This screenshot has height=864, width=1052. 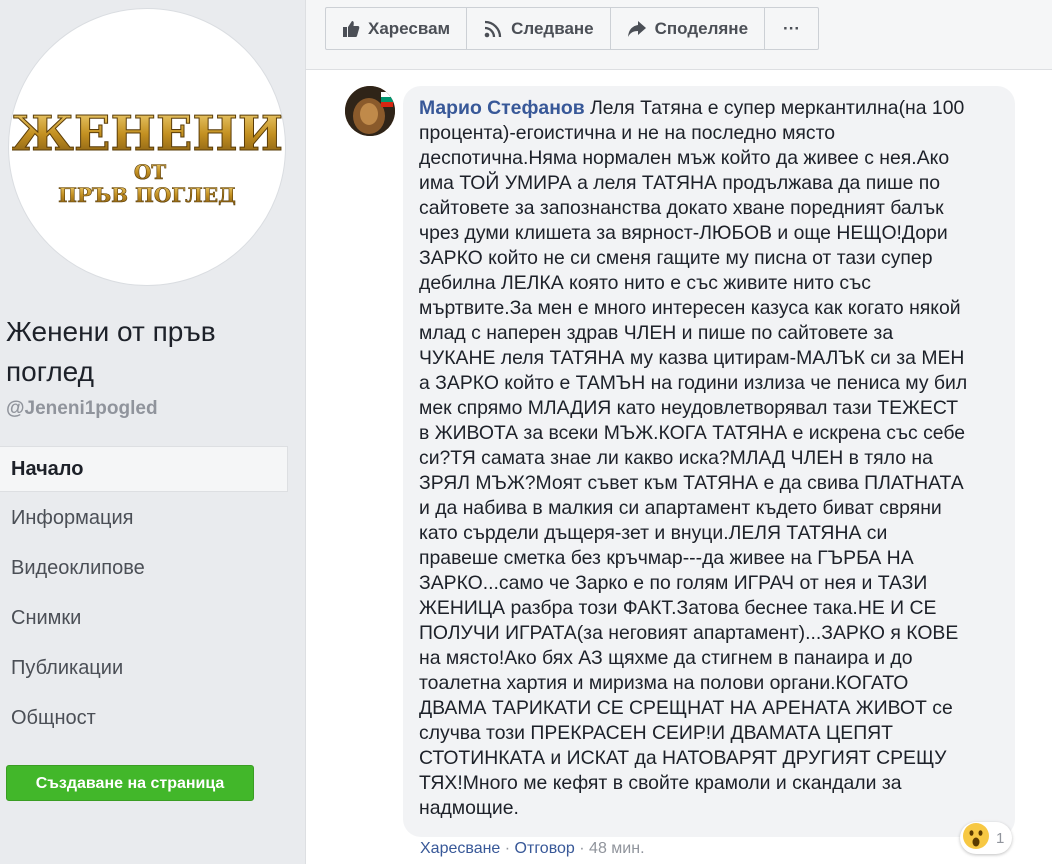 I want to click on like-page-label: Харесвам, so click(x=409, y=28).